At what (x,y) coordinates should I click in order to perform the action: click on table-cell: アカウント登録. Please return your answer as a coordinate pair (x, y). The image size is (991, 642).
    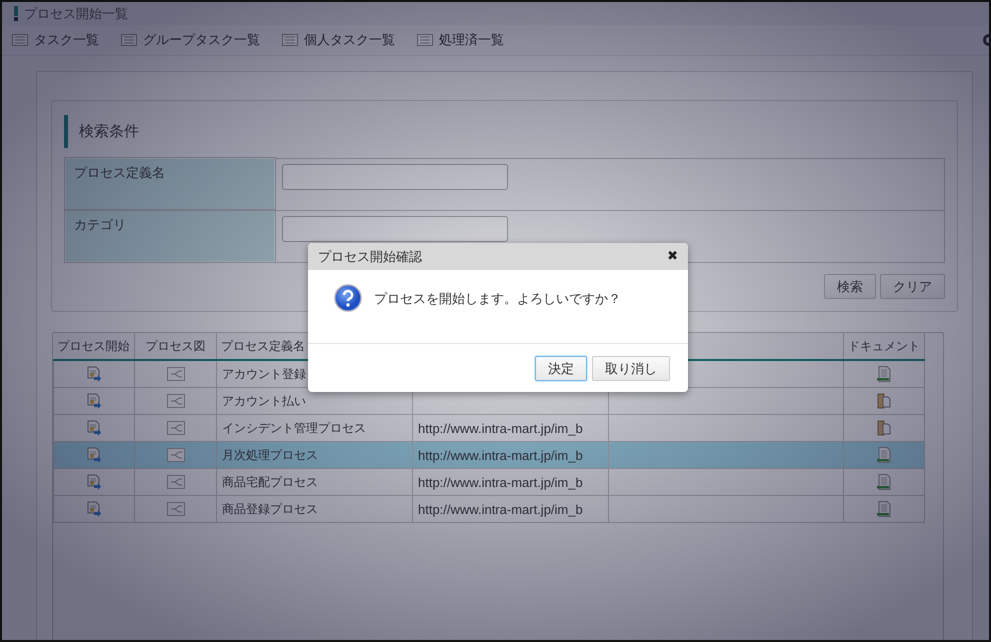
    Looking at the image, I should click on (264, 373).